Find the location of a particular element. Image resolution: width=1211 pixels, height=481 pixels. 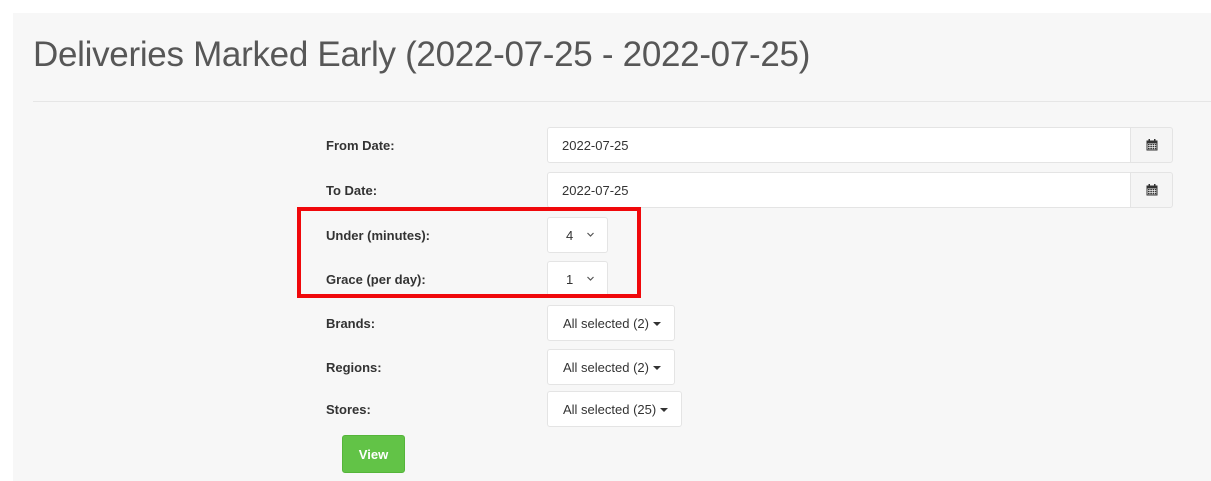

to-date-input is located at coordinates (838, 190).